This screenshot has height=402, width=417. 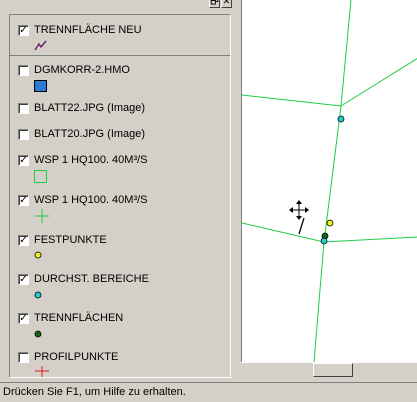 What do you see at coordinates (70, 240) in the screenshot?
I see `layer-label: FESTPUNKTE` at bounding box center [70, 240].